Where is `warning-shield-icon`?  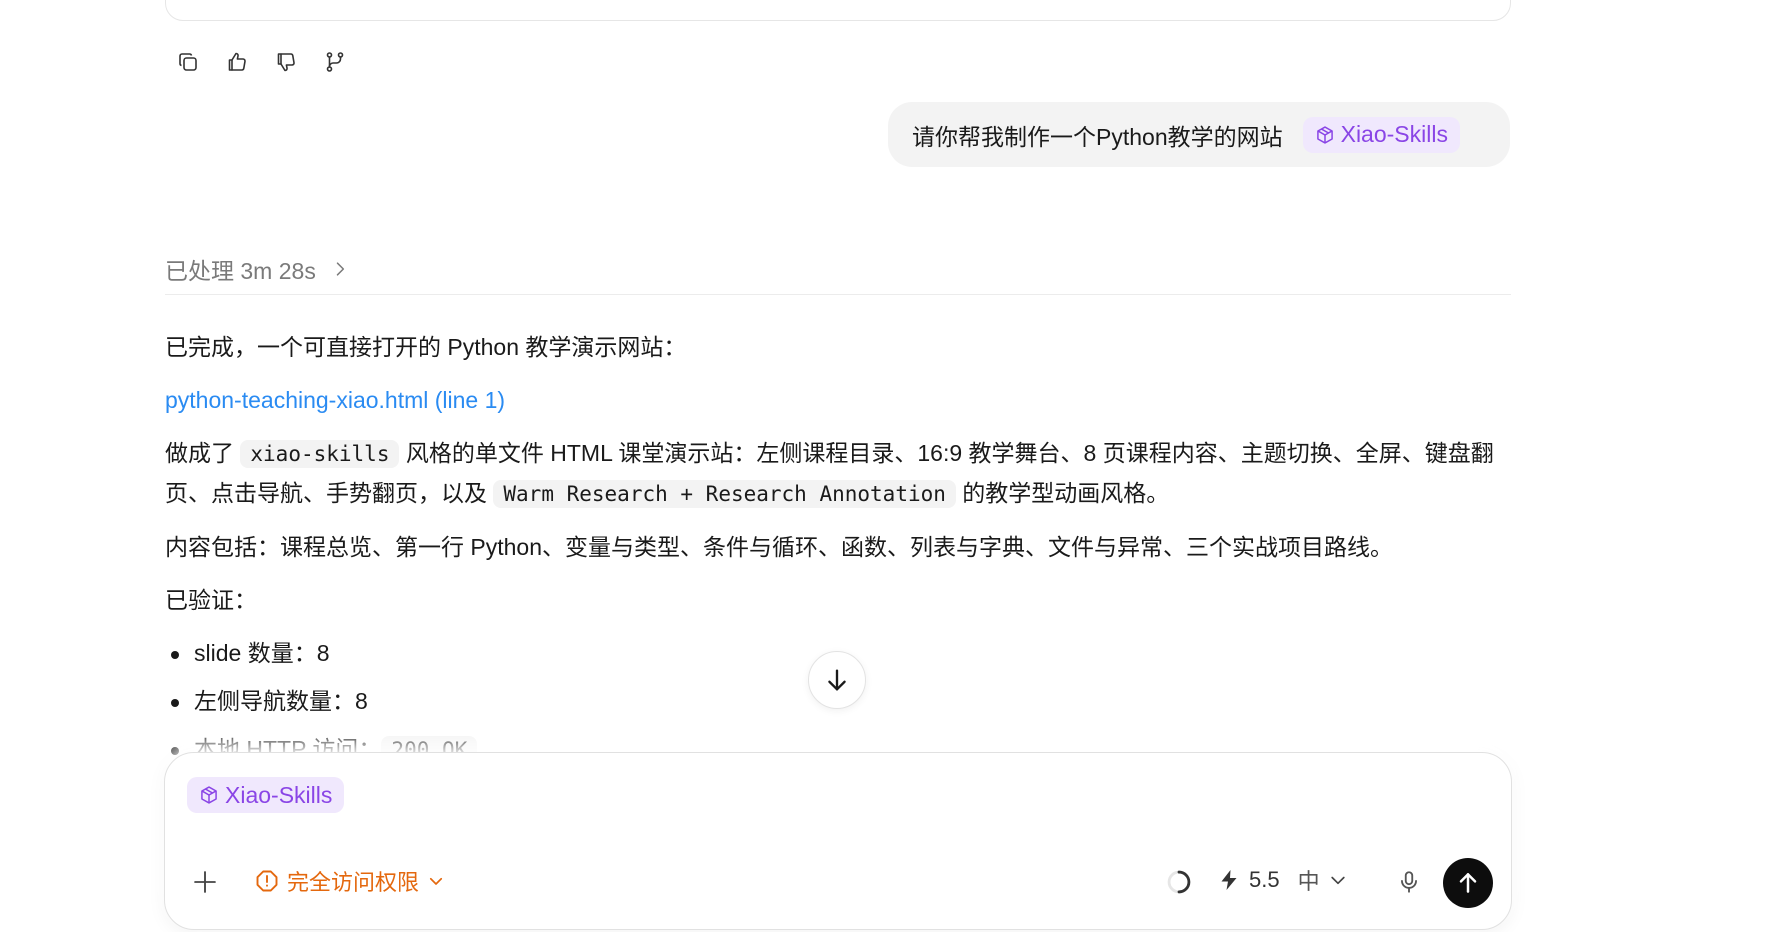
warning-shield-icon is located at coordinates (267, 881).